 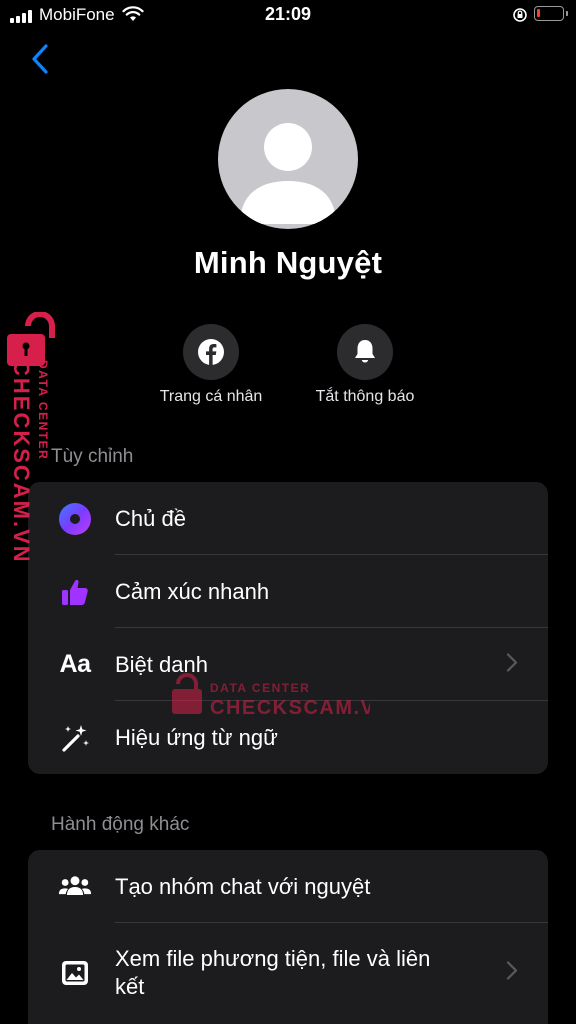 What do you see at coordinates (75, 592) in the screenshot?
I see `thumbs-up-icon` at bounding box center [75, 592].